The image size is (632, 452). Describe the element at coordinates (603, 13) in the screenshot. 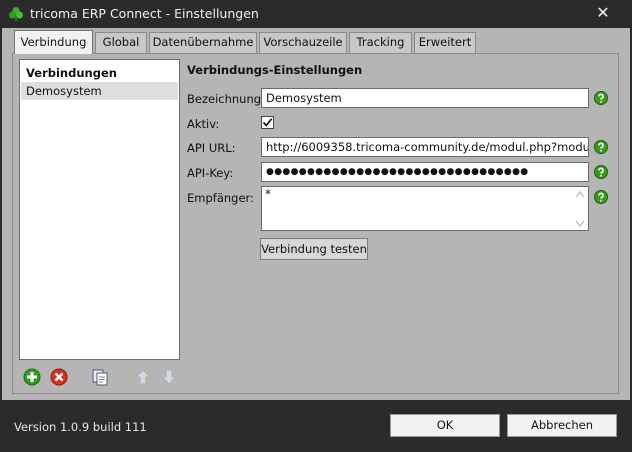

I see `close-icon: ✕` at that location.